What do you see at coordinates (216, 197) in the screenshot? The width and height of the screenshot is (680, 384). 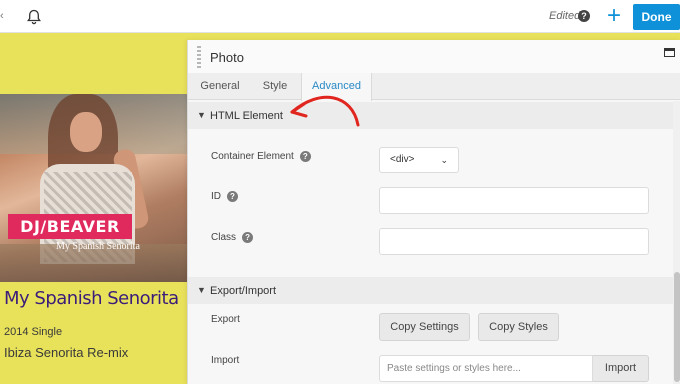 I see `id-text: ID` at bounding box center [216, 197].